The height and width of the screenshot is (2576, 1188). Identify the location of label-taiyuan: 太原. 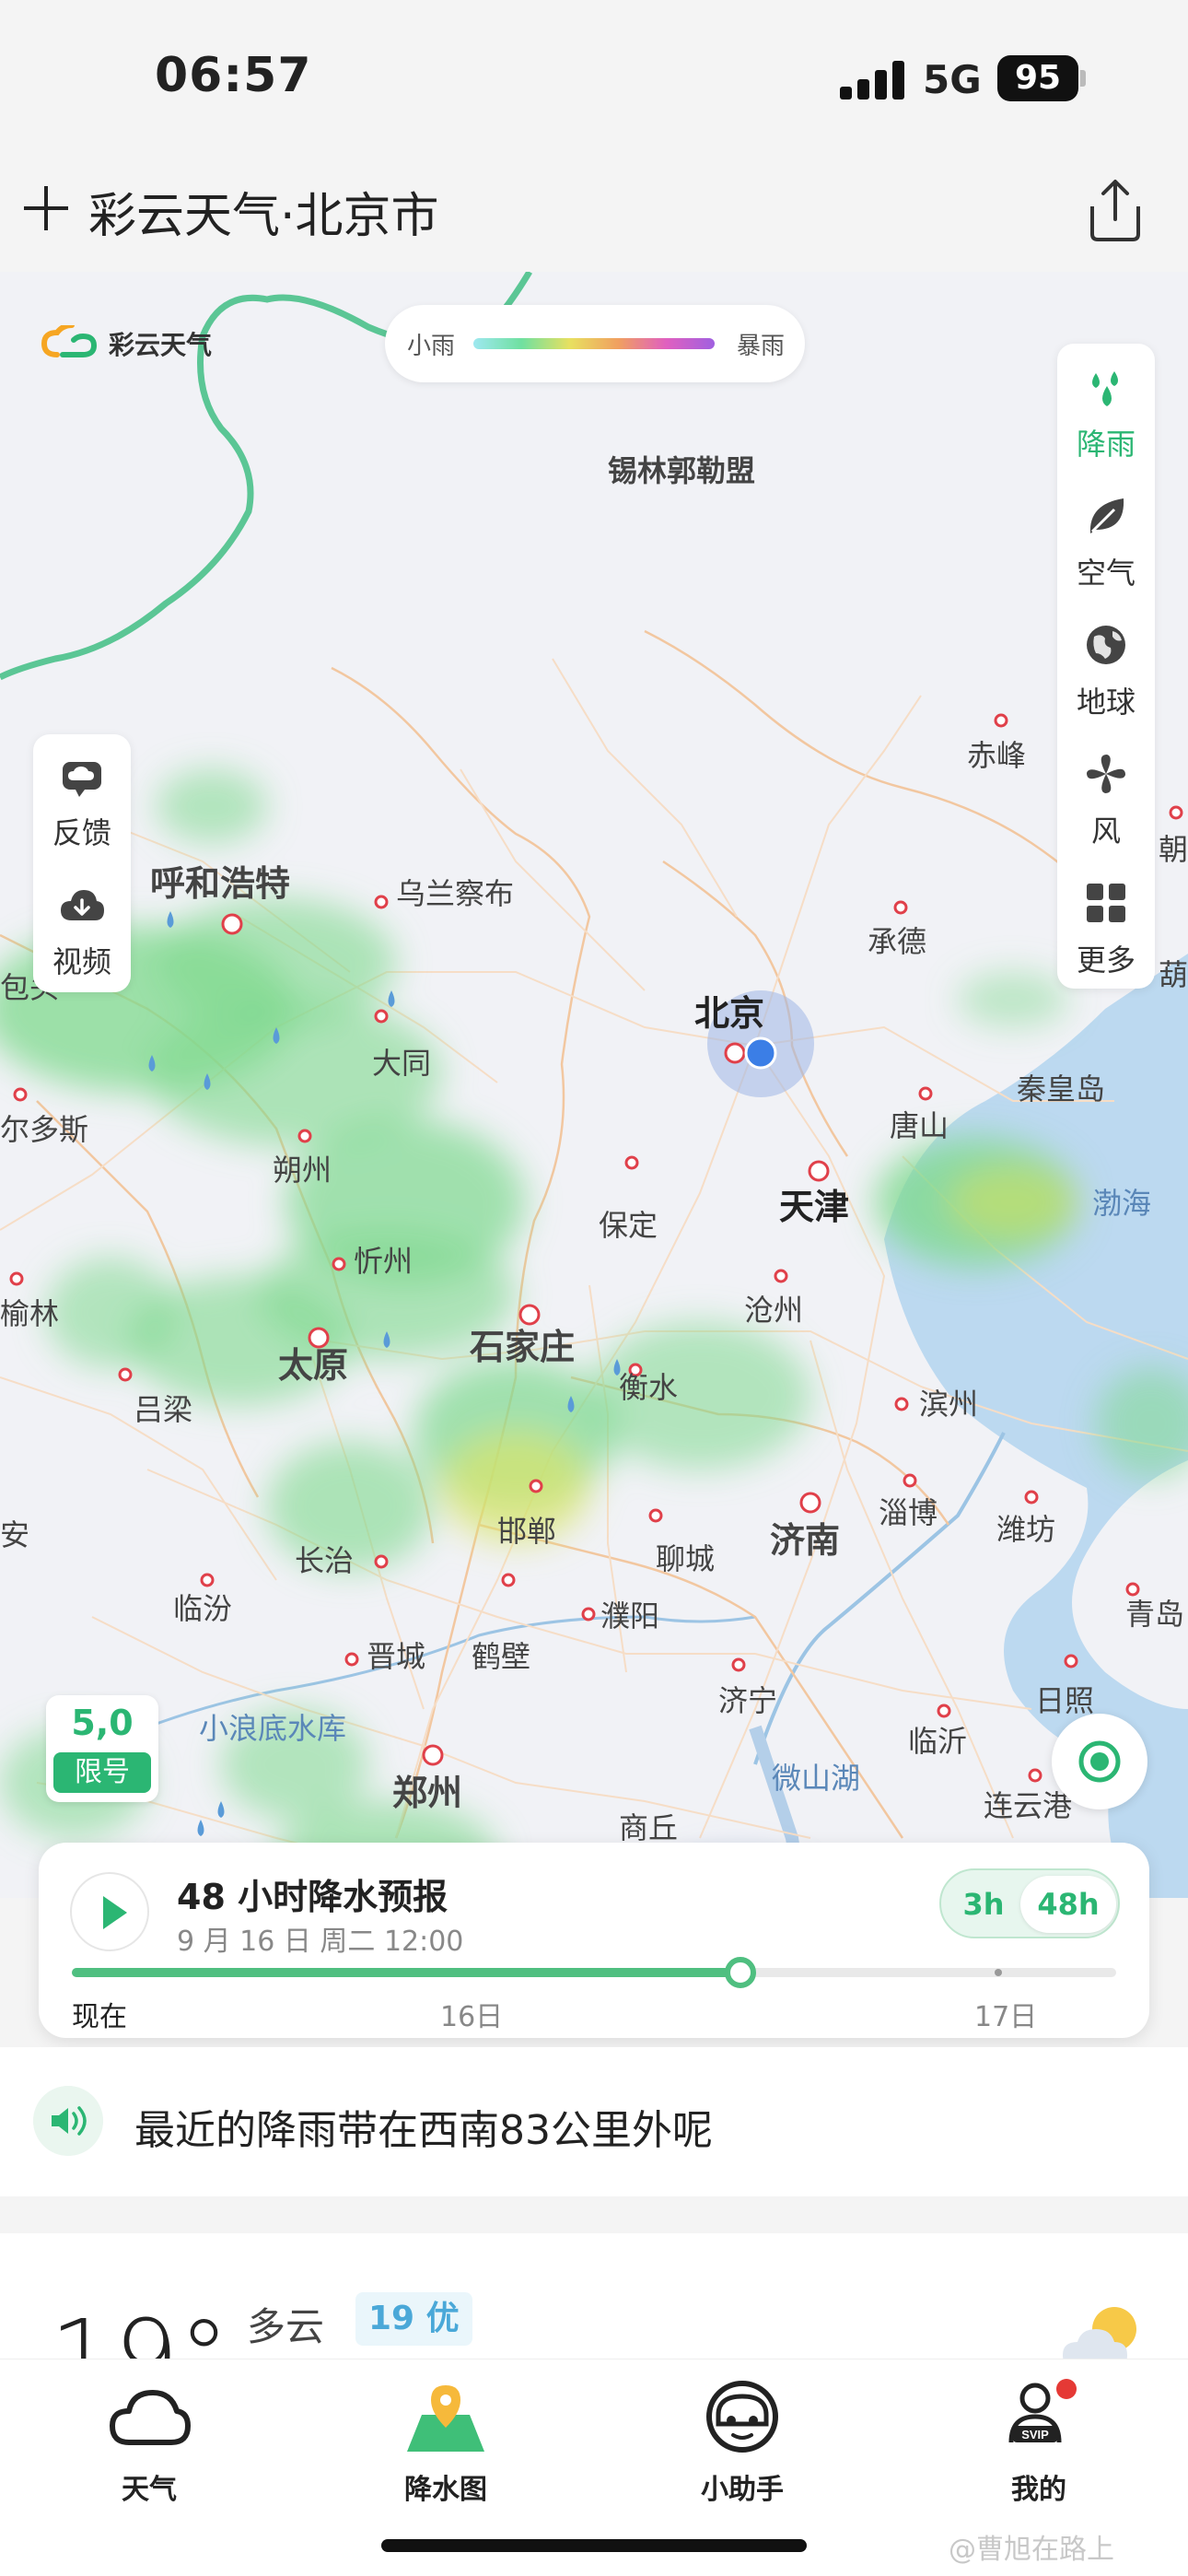
(313, 1366).